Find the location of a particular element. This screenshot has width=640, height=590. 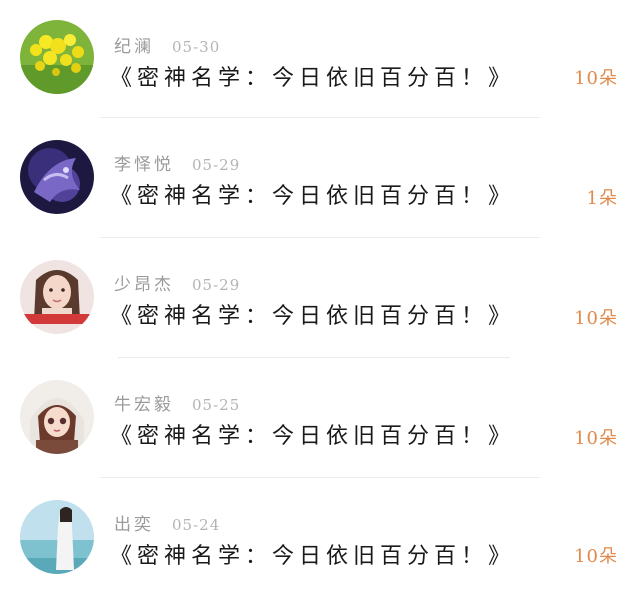

sender-name: 少昂杰 is located at coordinates (144, 285).